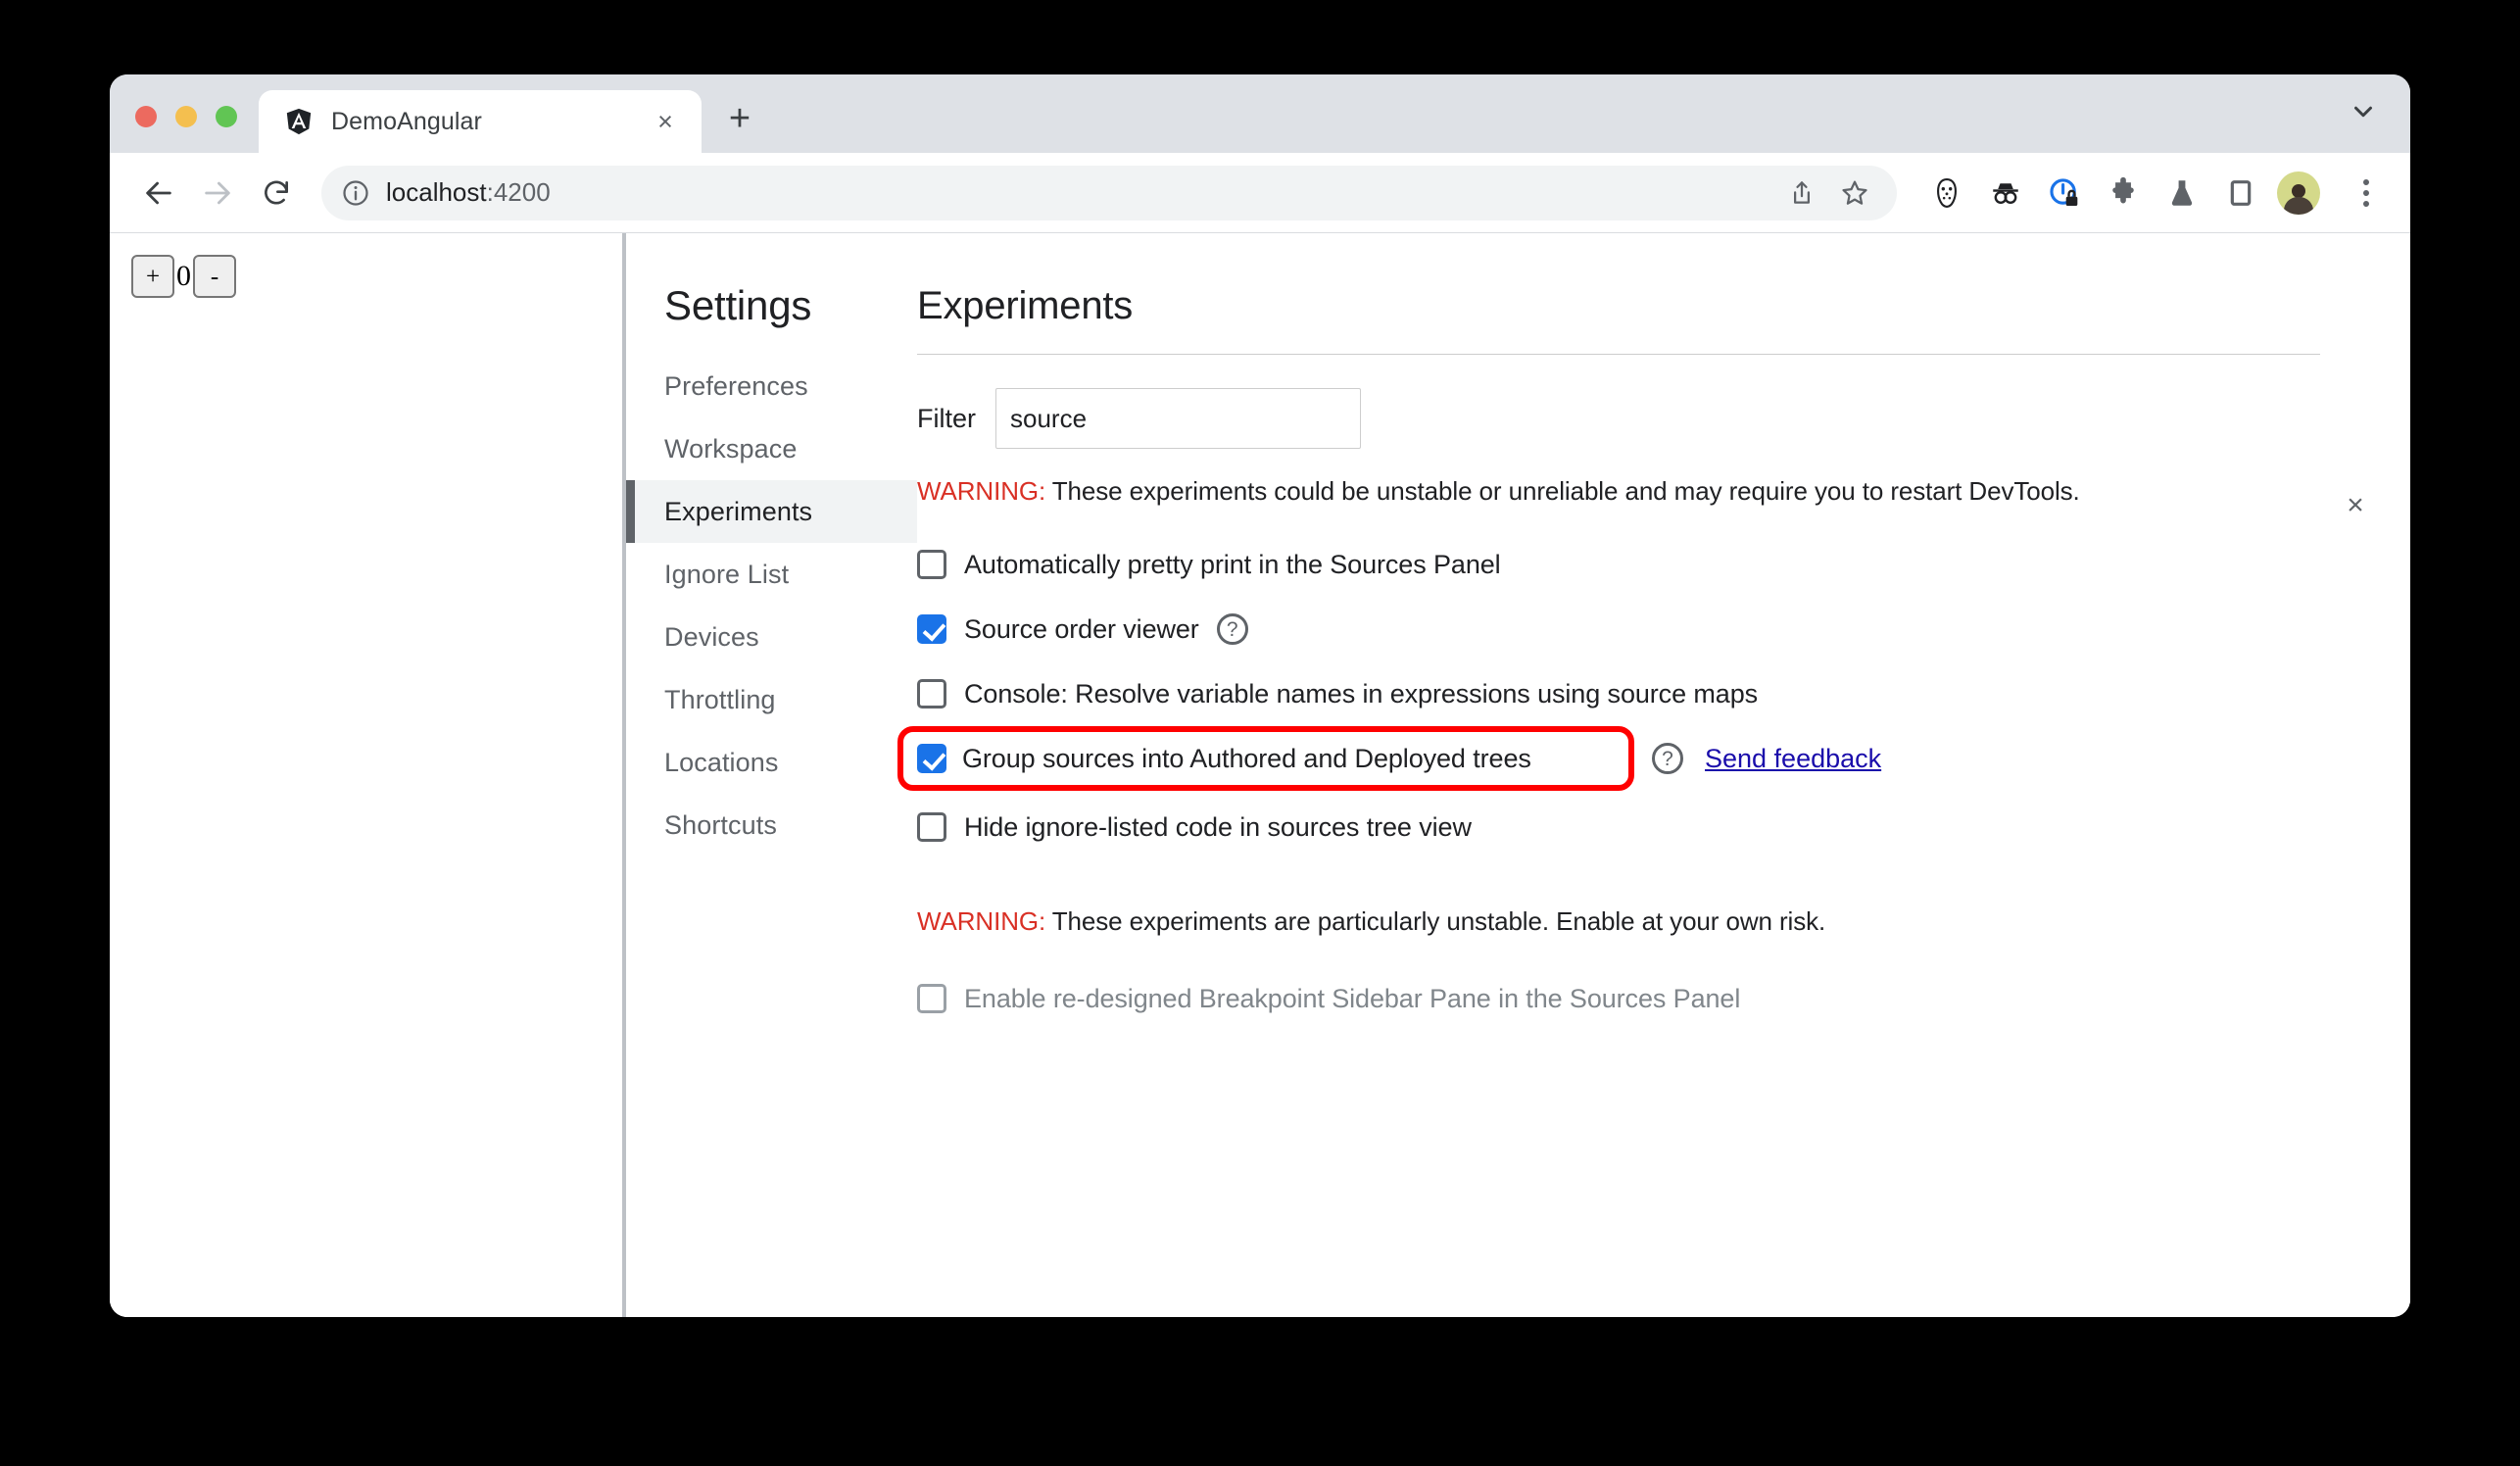 Image resolution: width=2520 pixels, height=1466 pixels. What do you see at coordinates (1854, 194) in the screenshot?
I see `star-icon` at bounding box center [1854, 194].